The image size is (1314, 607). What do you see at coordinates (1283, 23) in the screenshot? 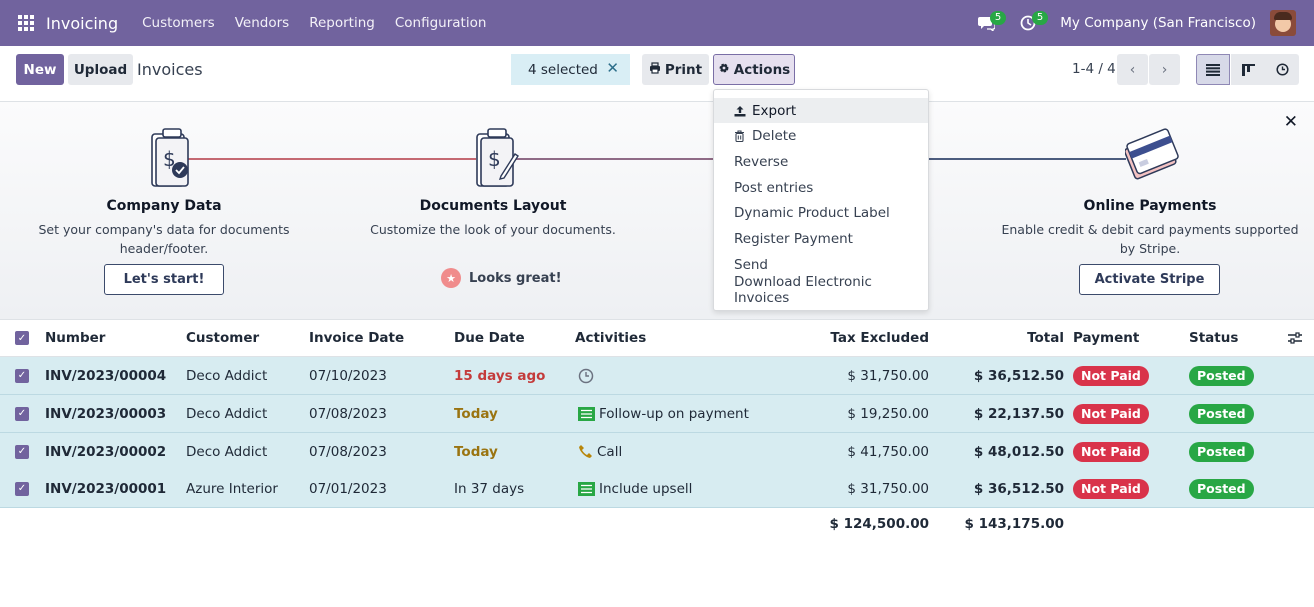
I see `user-avatar` at bounding box center [1283, 23].